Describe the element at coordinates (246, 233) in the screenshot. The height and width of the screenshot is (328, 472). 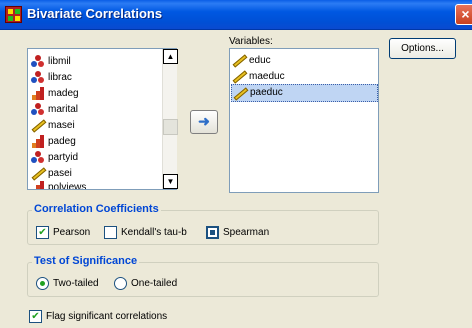
I see `spearman-checkbox: Spearman` at that location.